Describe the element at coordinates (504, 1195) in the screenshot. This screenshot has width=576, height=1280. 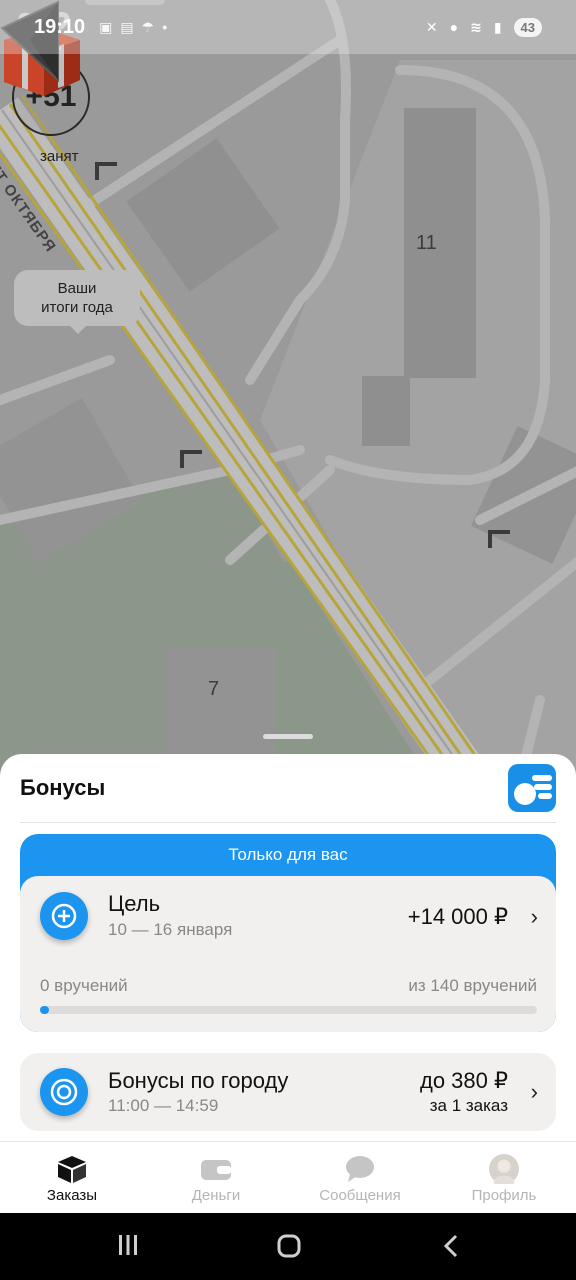
I see `tab-label: Профиль` at that location.